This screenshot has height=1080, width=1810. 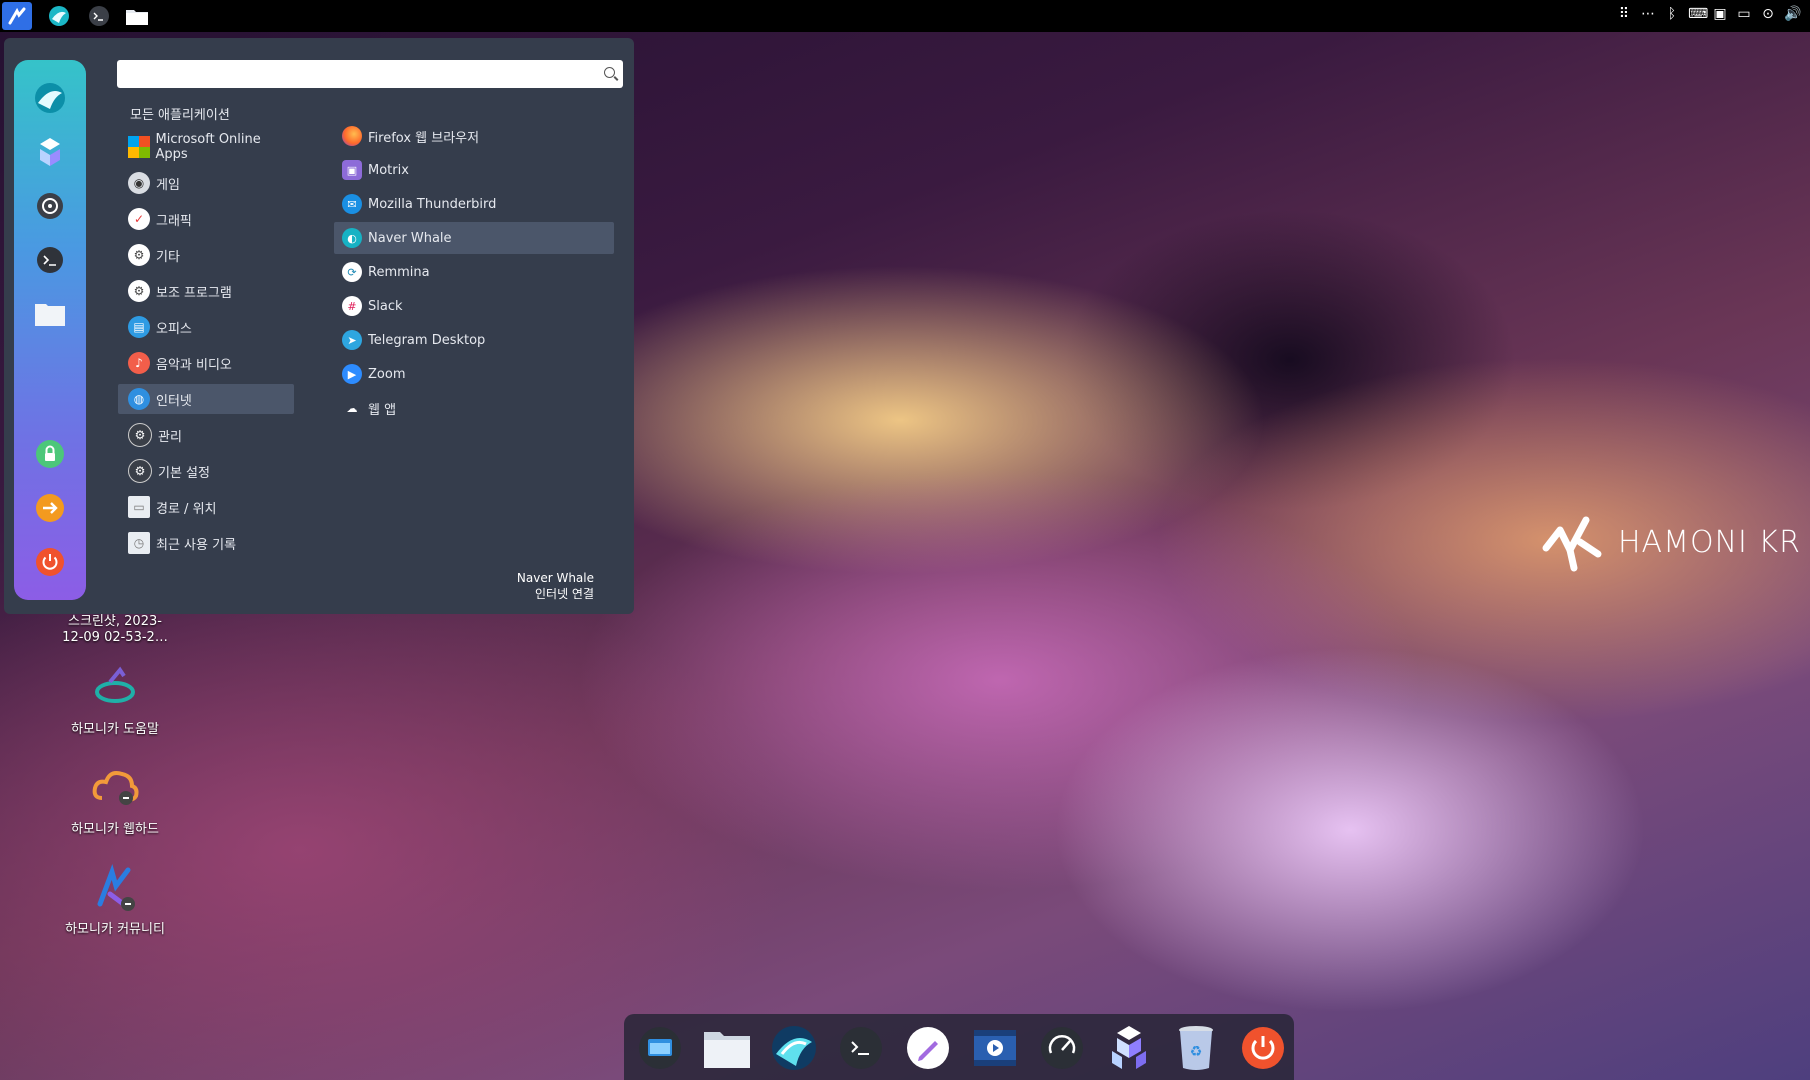 What do you see at coordinates (50, 454) in the screenshot?
I see `lock-icon` at bounding box center [50, 454].